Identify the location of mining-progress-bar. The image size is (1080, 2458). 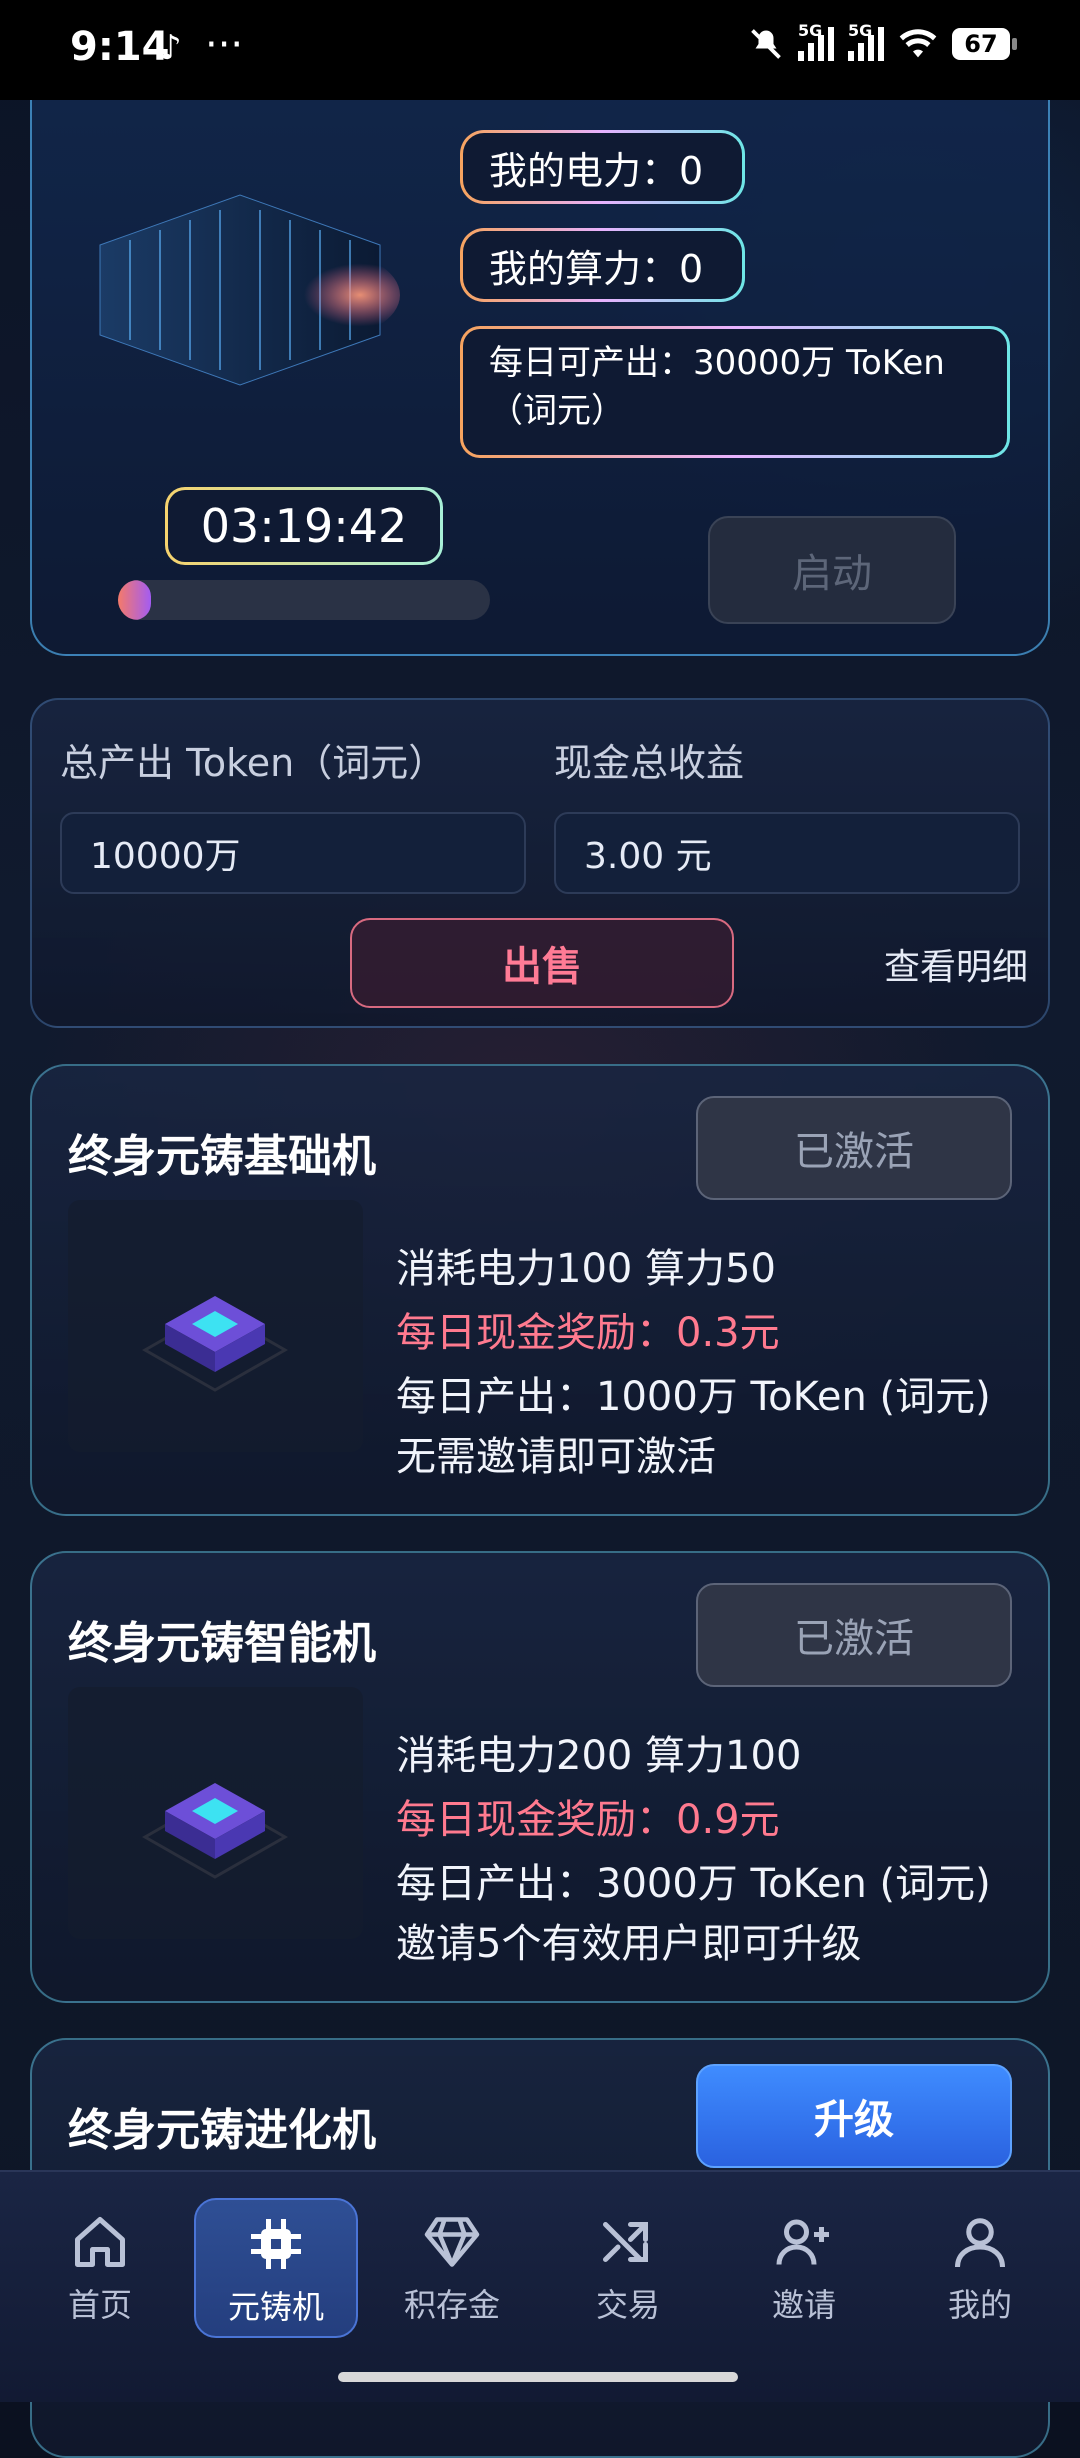
(304, 600).